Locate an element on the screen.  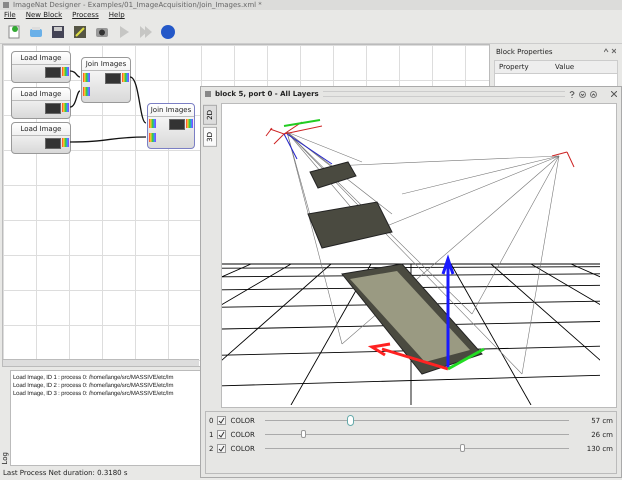
maximize-icon is located at coordinates (593, 94).